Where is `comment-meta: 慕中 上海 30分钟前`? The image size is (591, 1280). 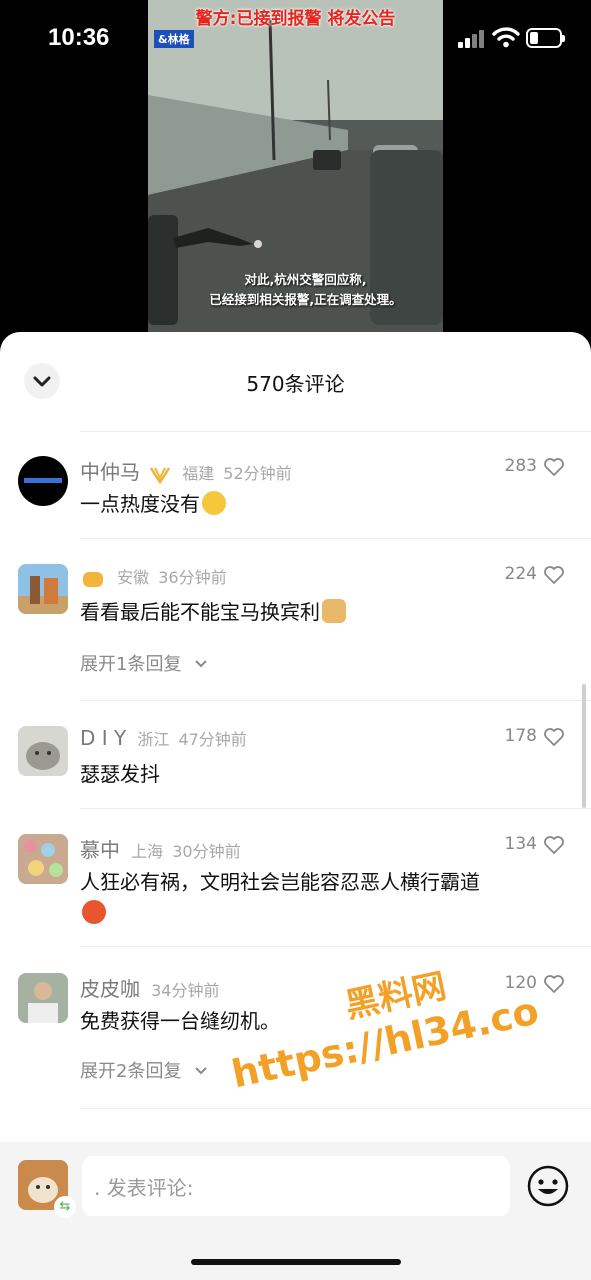
comment-meta: 慕中 上海 30分钟前 is located at coordinates (160, 848).